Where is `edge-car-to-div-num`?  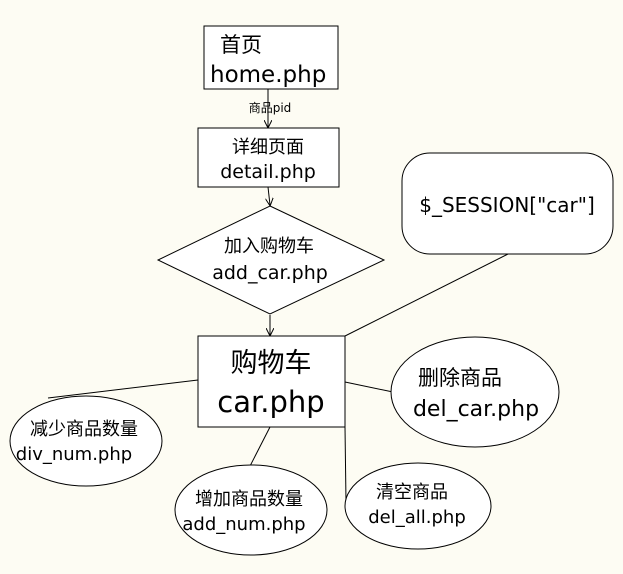
edge-car-to-div-num is located at coordinates (123, 389).